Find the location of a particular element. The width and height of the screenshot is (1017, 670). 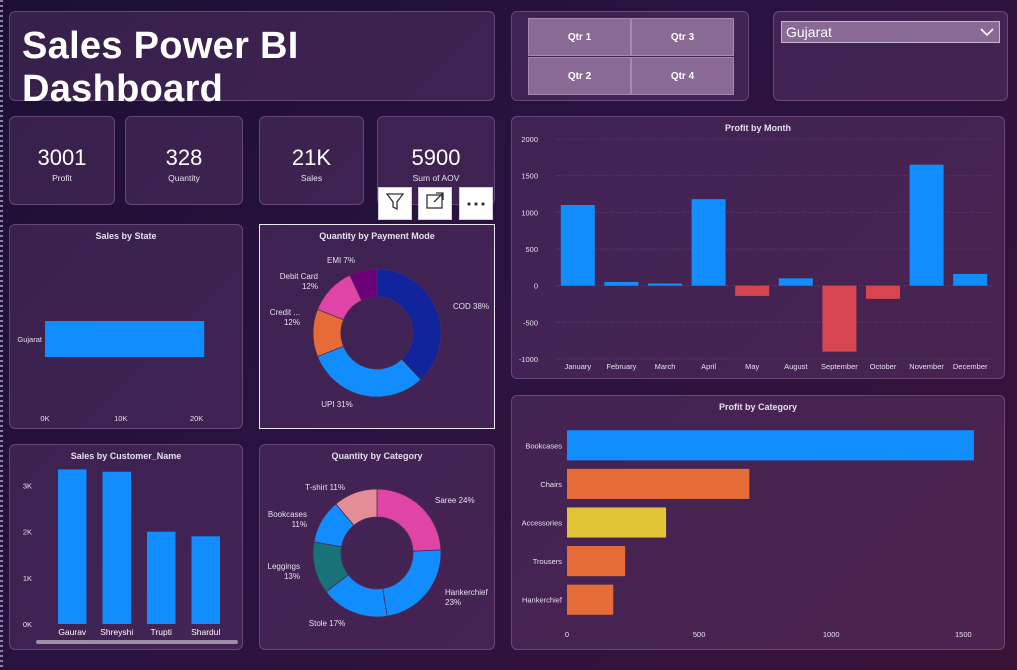

state-dropdown: Gujarat is located at coordinates (890, 32).